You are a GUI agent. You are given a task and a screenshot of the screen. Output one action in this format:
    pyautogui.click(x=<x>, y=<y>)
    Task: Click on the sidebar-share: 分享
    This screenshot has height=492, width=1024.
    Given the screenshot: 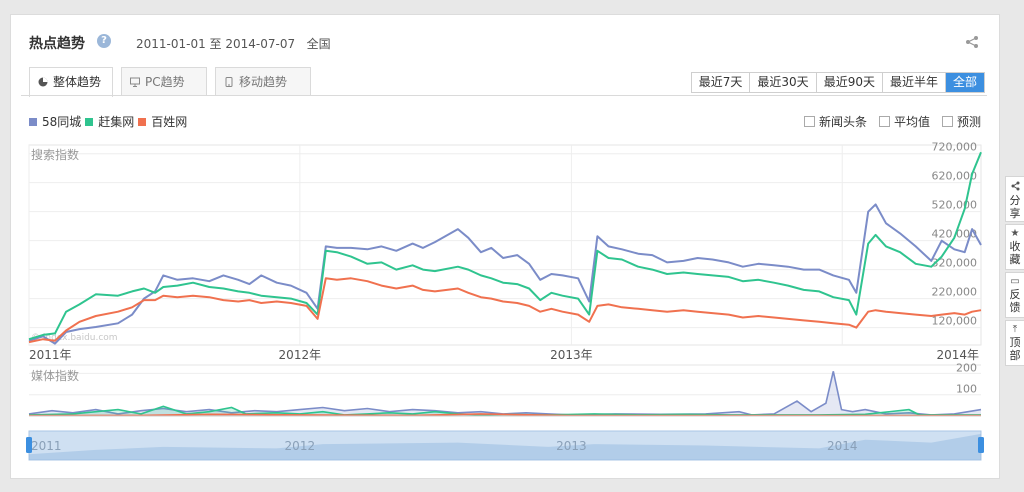 What is the action you would take?
    pyautogui.click(x=1014, y=199)
    